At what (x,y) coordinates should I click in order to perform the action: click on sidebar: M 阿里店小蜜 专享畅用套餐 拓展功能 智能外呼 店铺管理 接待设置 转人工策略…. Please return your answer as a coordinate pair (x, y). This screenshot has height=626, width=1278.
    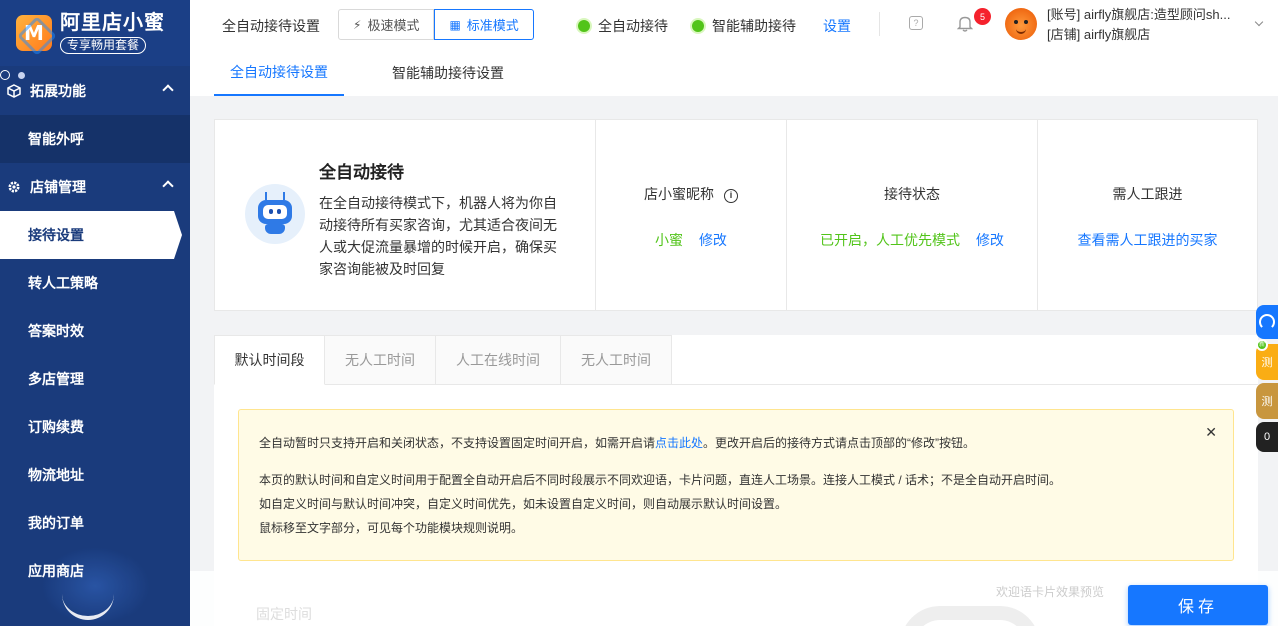
    Looking at the image, I should click on (95, 313).